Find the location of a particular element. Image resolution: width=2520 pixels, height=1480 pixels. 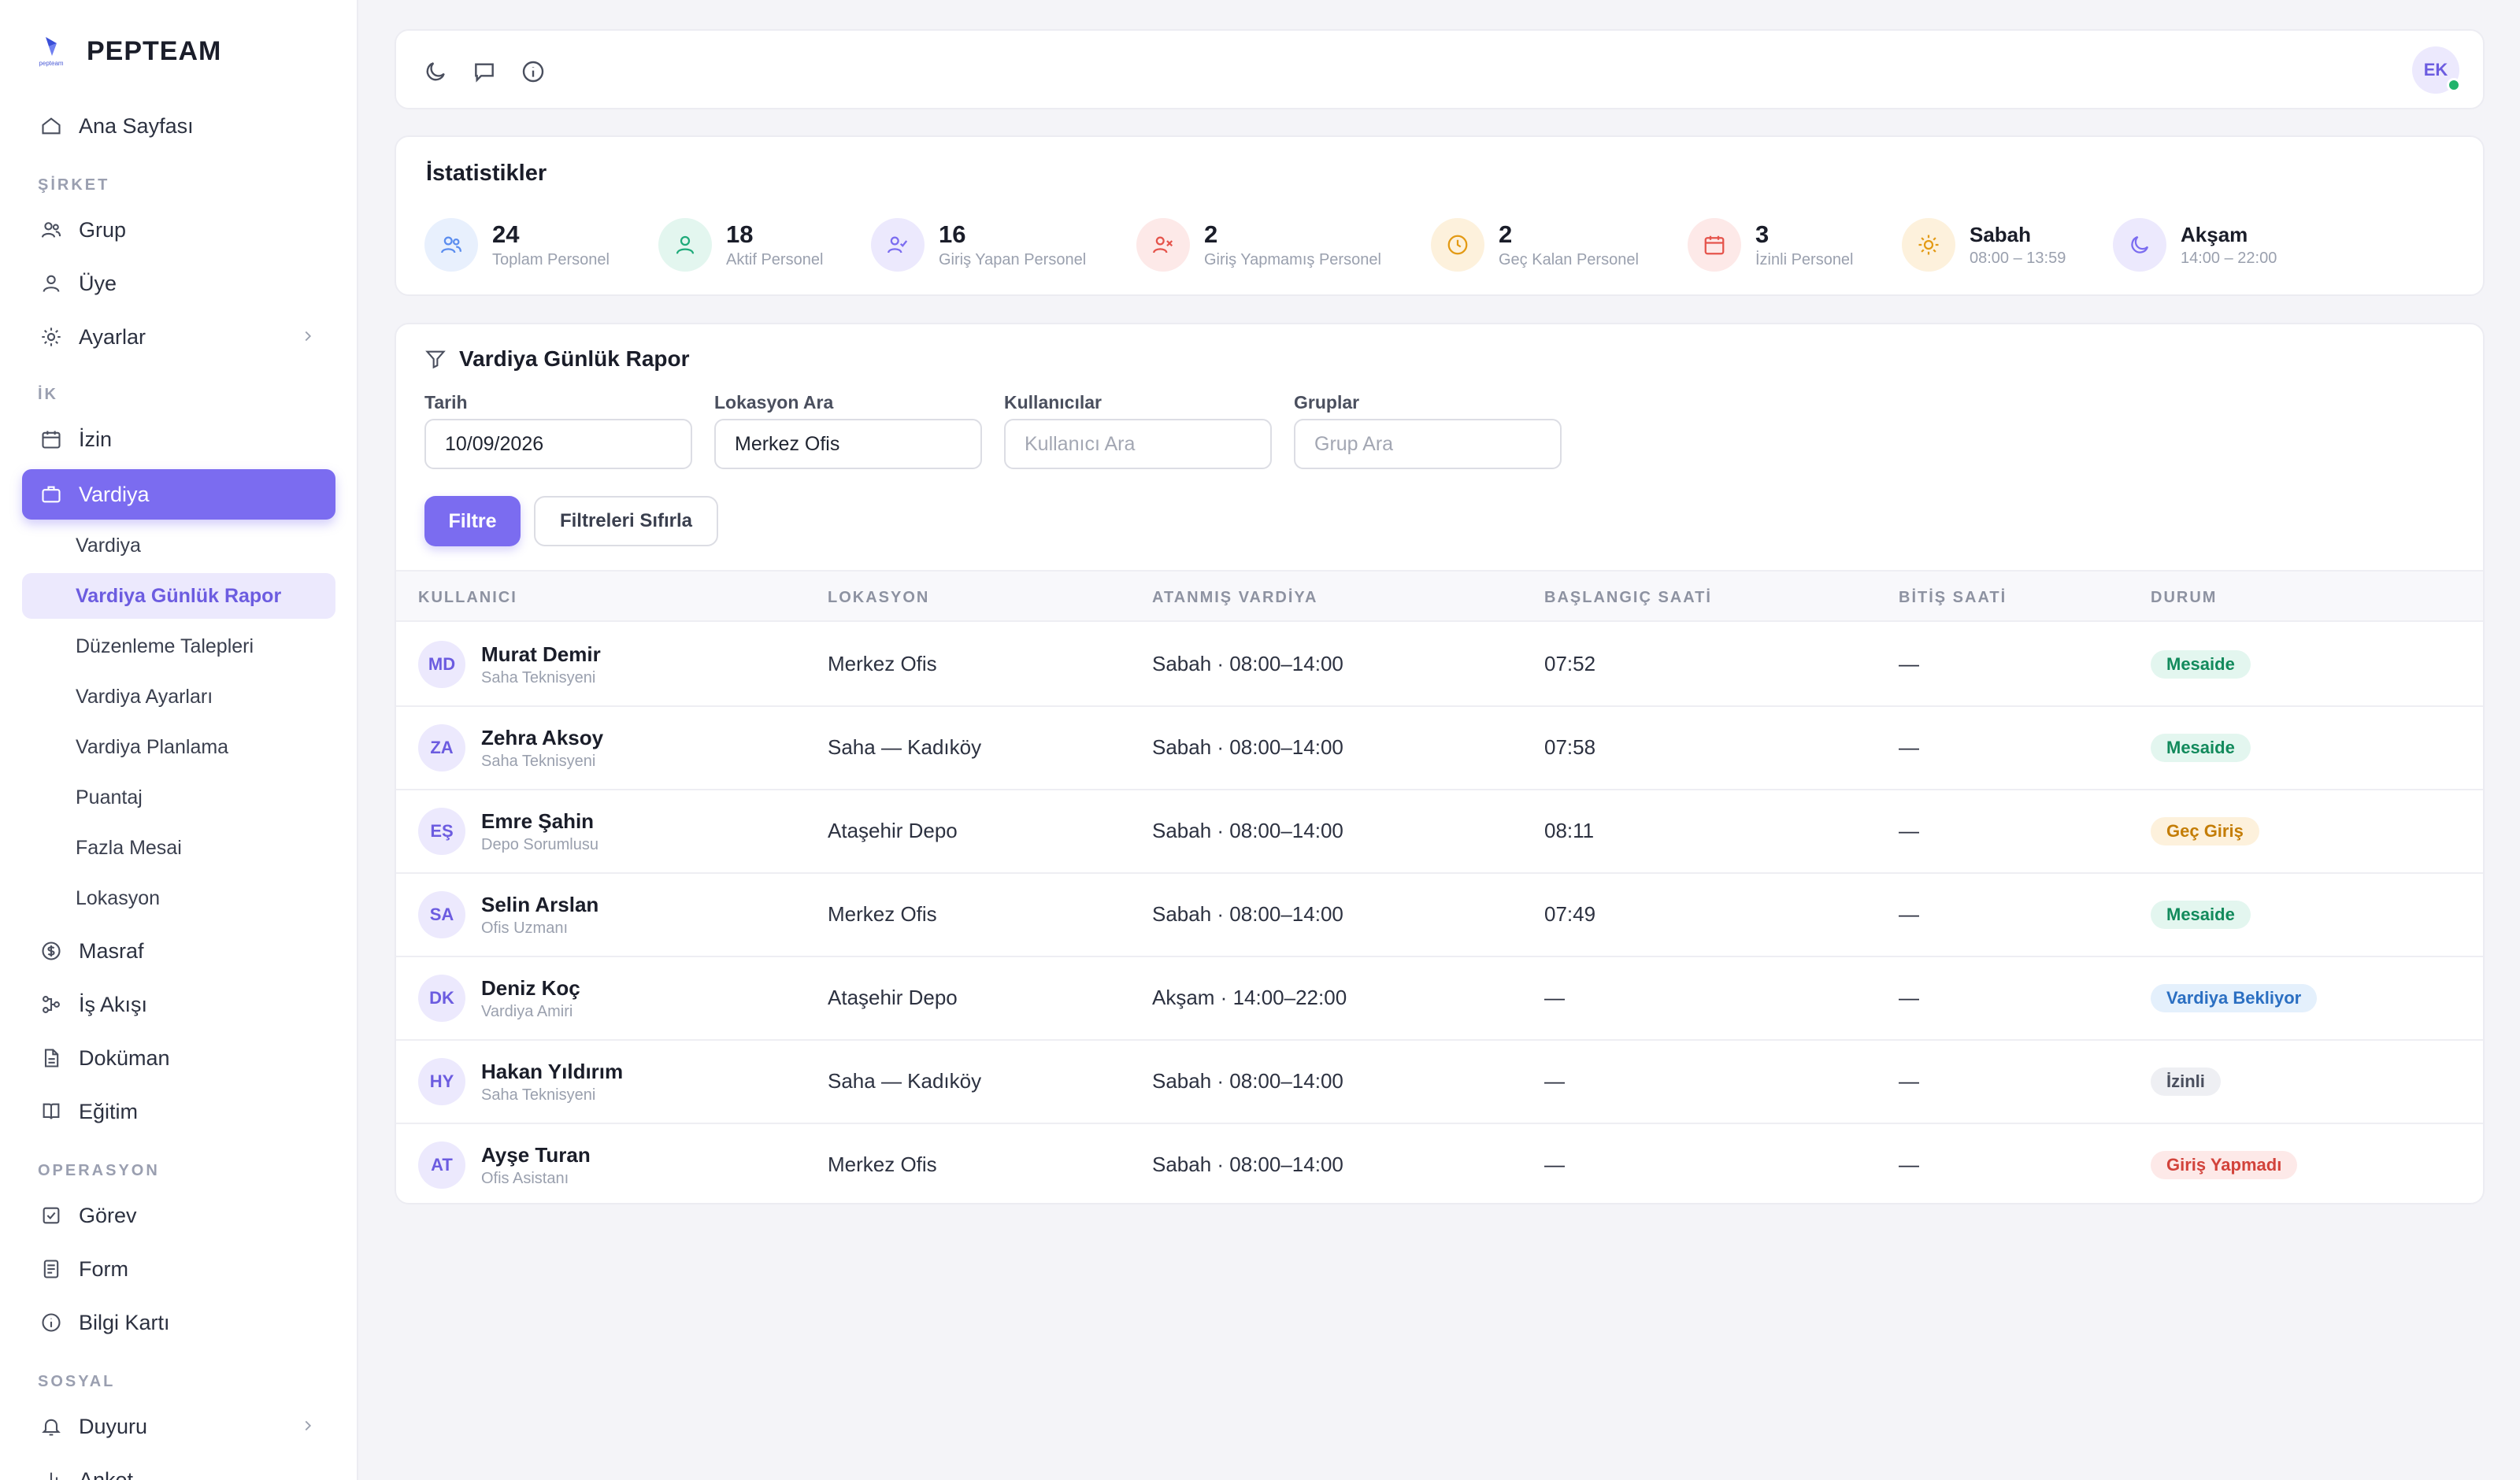

reset-filters-button: Filtreleri Sıfırla is located at coordinates (626, 521).